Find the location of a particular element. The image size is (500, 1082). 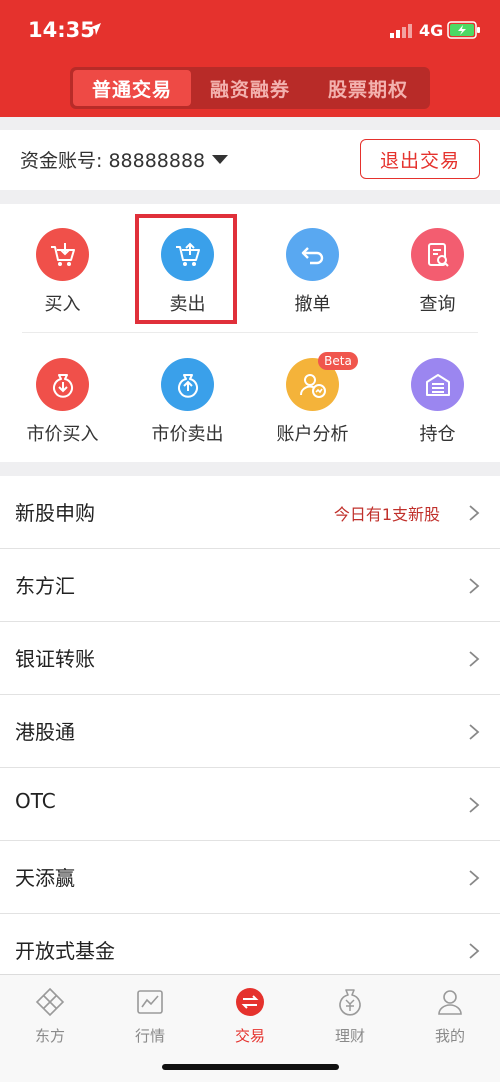

menu-item-tiantianying: 天添赢 is located at coordinates (250, 877).